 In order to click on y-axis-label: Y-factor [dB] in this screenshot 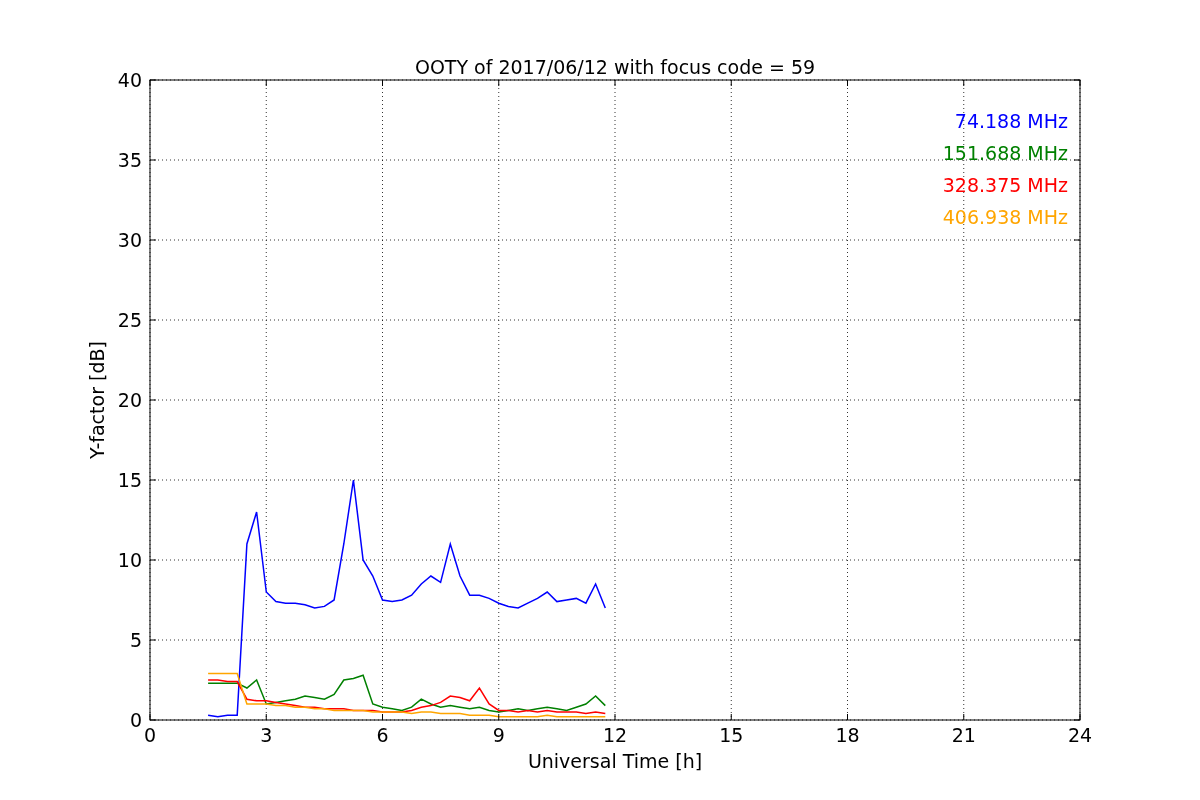, I will do `click(97, 400)`.